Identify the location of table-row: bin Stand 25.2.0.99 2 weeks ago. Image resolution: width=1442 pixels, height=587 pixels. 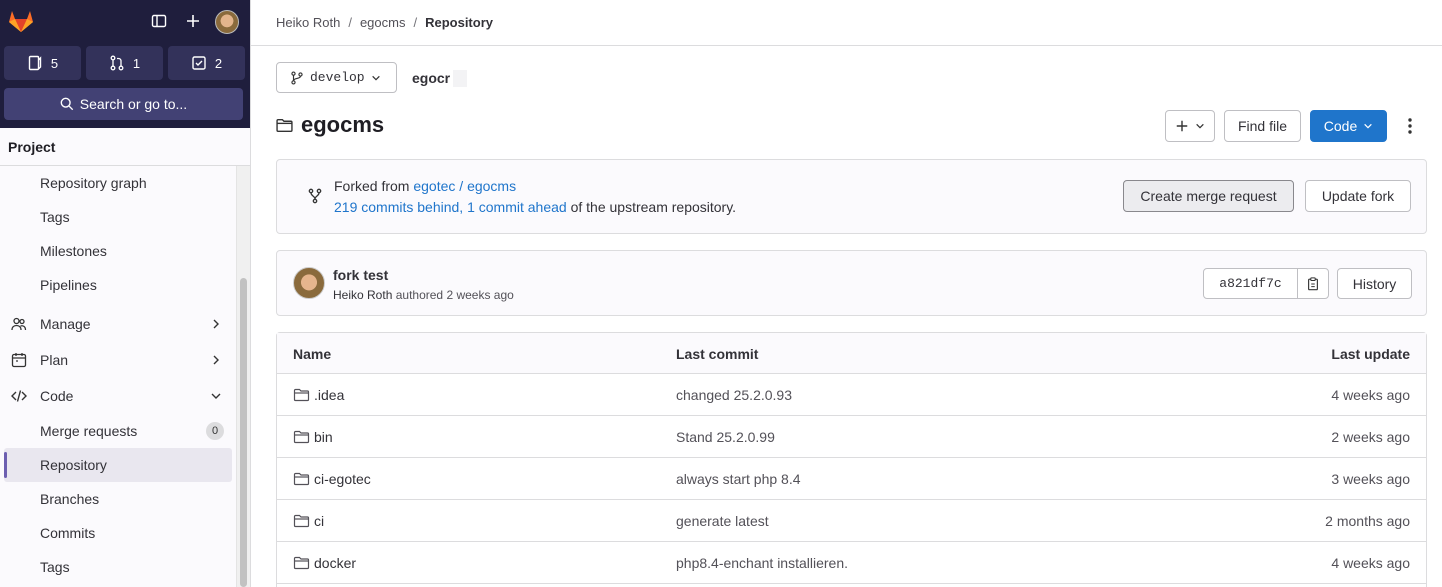
(851, 437).